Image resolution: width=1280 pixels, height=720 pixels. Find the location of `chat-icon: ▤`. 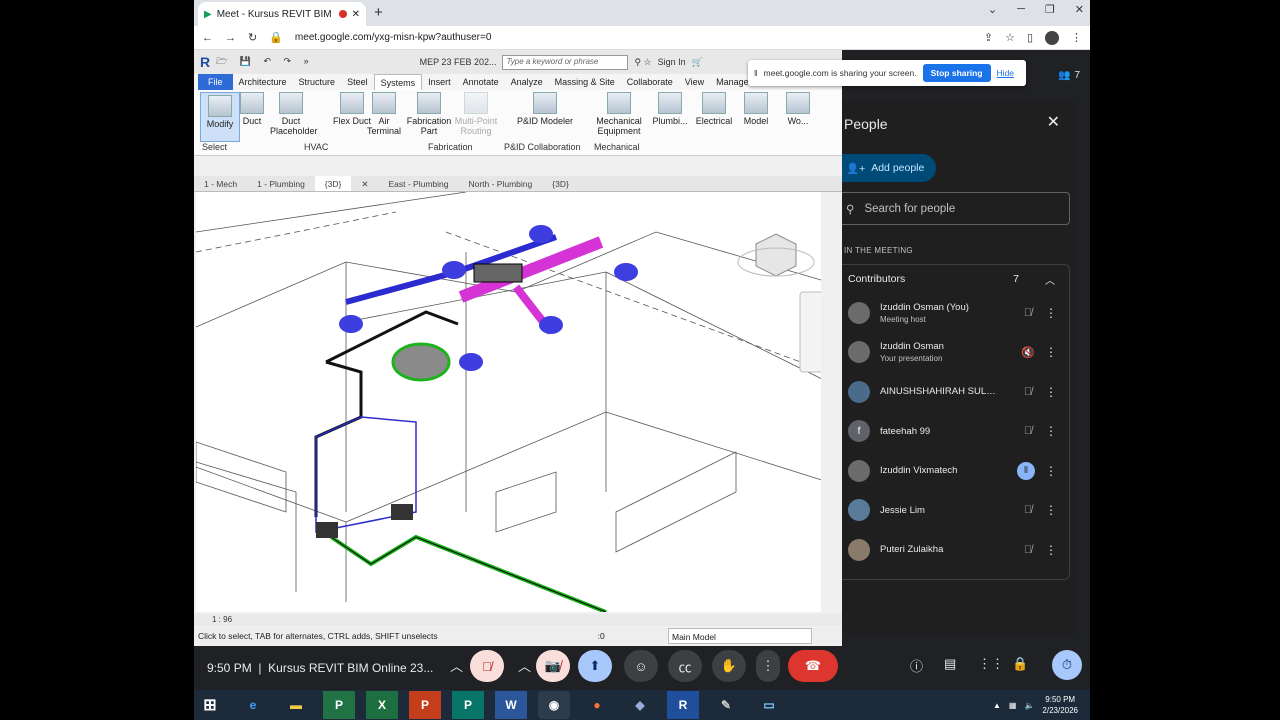

chat-icon: ▤ is located at coordinates (950, 664).